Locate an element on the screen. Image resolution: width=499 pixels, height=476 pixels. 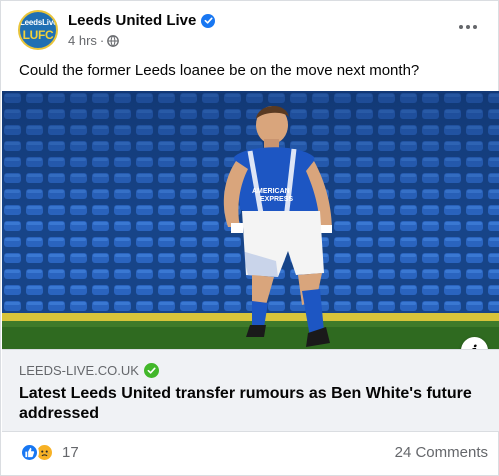
avatar-text-top: LeedsLive is located at coordinates (39, 22).